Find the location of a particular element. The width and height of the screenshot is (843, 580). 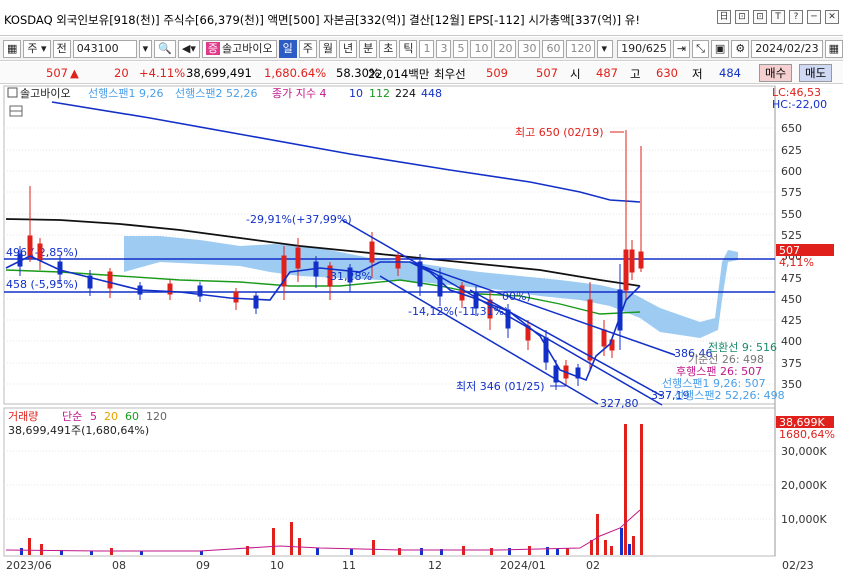

trend-label-2: -14,12%(-11,31%) is located at coordinates (458, 311).